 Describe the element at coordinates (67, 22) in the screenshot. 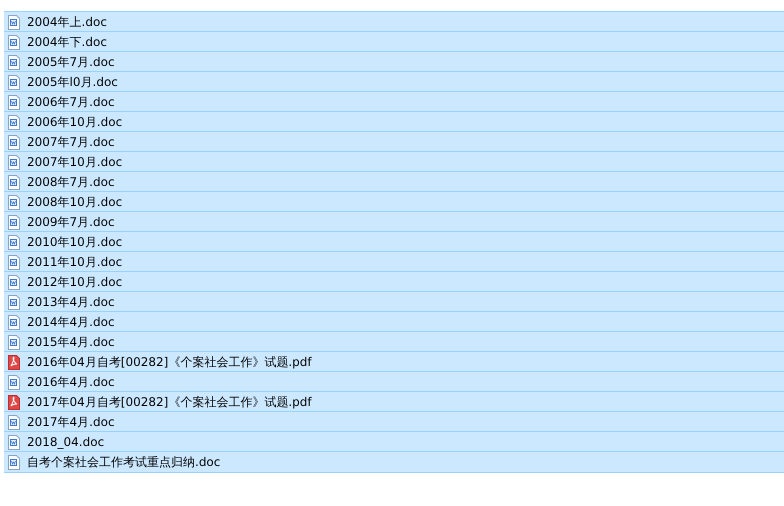

I see `file-name: 2004年上.doc` at that location.